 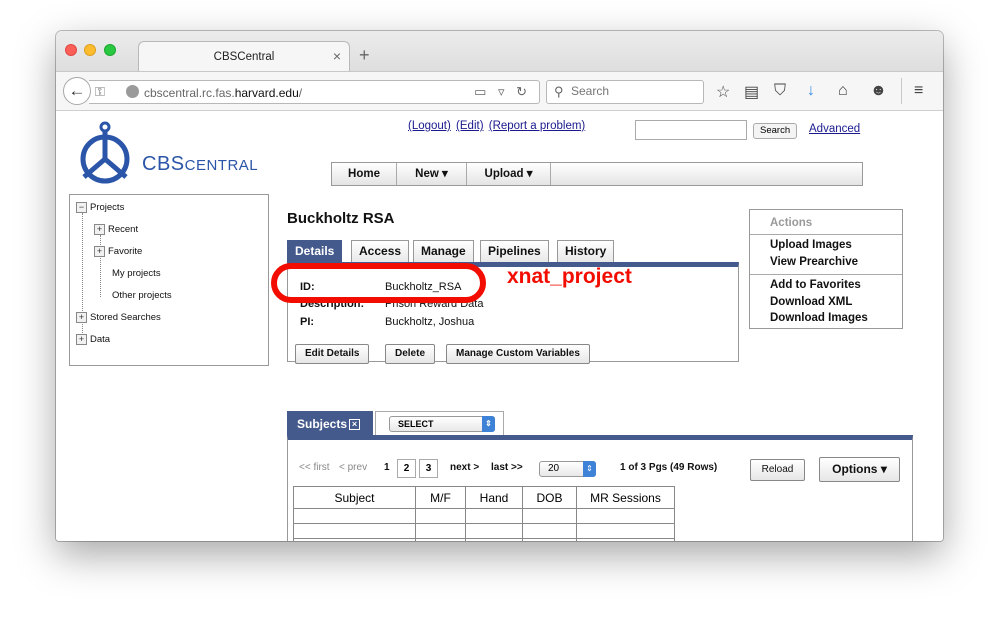 What do you see at coordinates (464, 467) in the screenshot?
I see `pager-next: next >` at bounding box center [464, 467].